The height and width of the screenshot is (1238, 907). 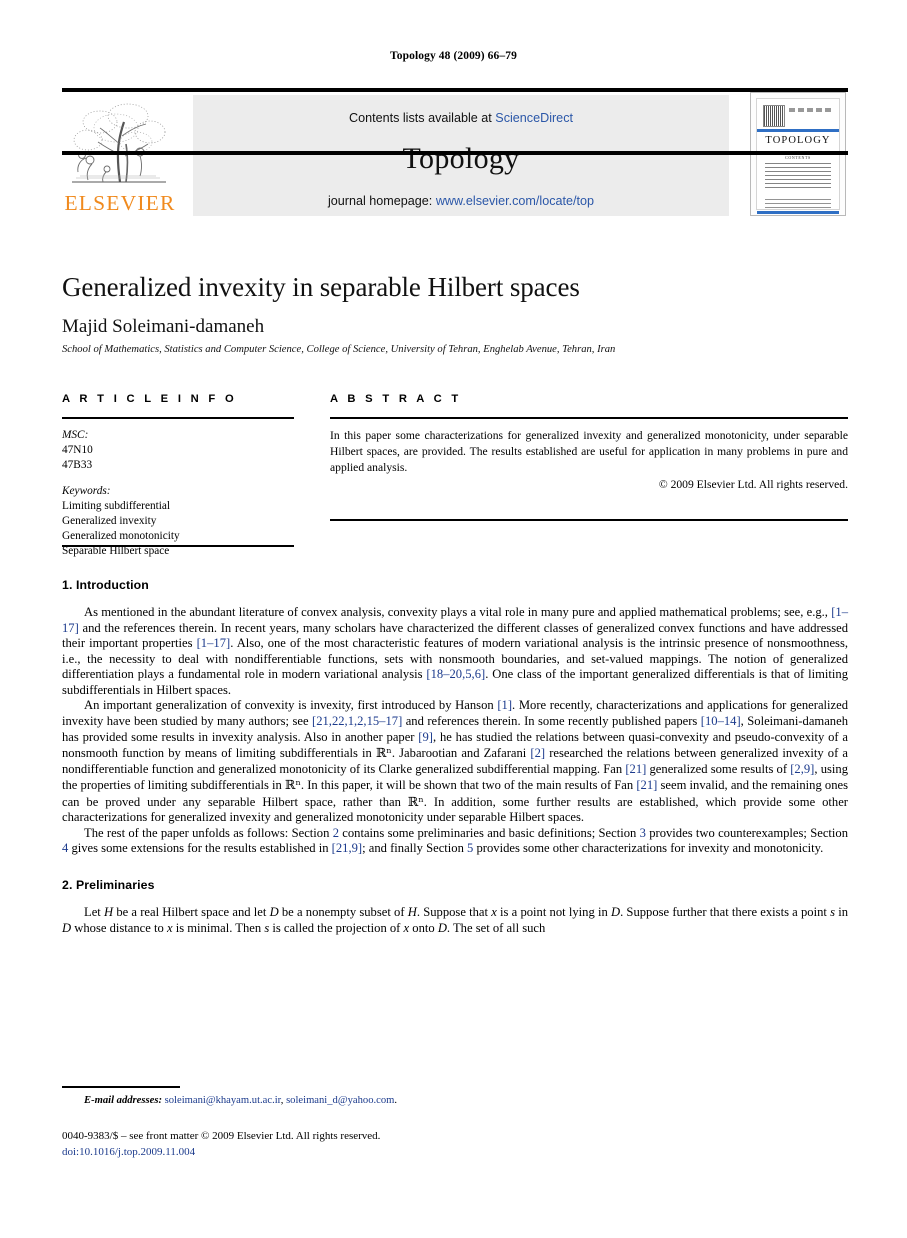 I want to click on text-run: generalized some results of, so click(x=718, y=768).